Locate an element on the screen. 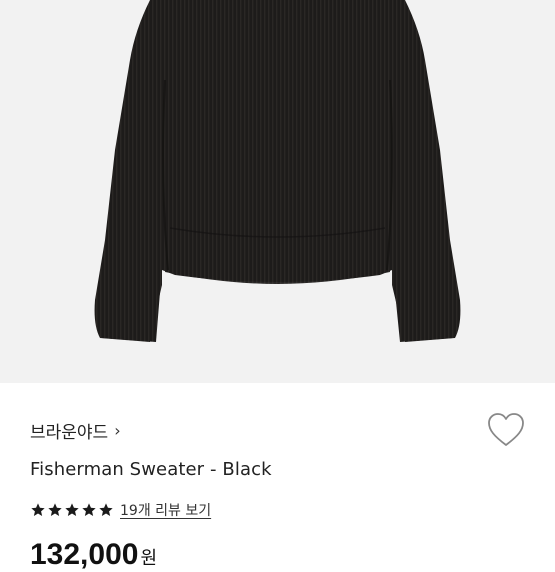 The image size is (555, 572). rating-row: 19개 리뷰 보기 is located at coordinates (120, 510).